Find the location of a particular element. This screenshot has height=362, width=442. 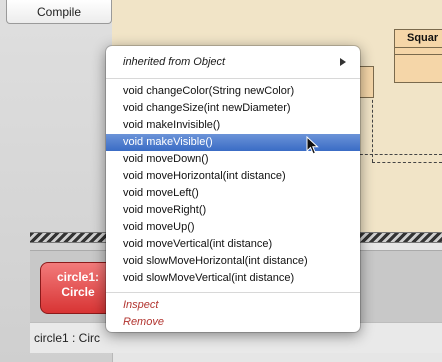

menu-item-method: void changeColor(String newColor) is located at coordinates (233, 91).